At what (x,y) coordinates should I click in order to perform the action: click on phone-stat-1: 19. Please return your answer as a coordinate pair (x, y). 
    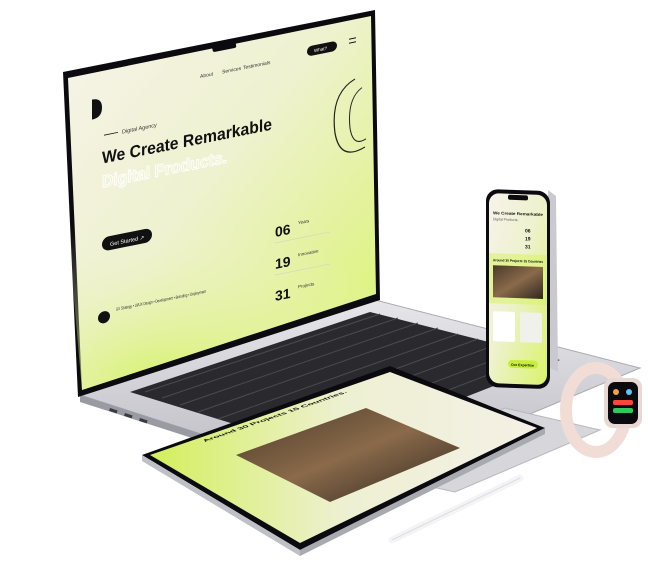
    Looking at the image, I should click on (528, 239).